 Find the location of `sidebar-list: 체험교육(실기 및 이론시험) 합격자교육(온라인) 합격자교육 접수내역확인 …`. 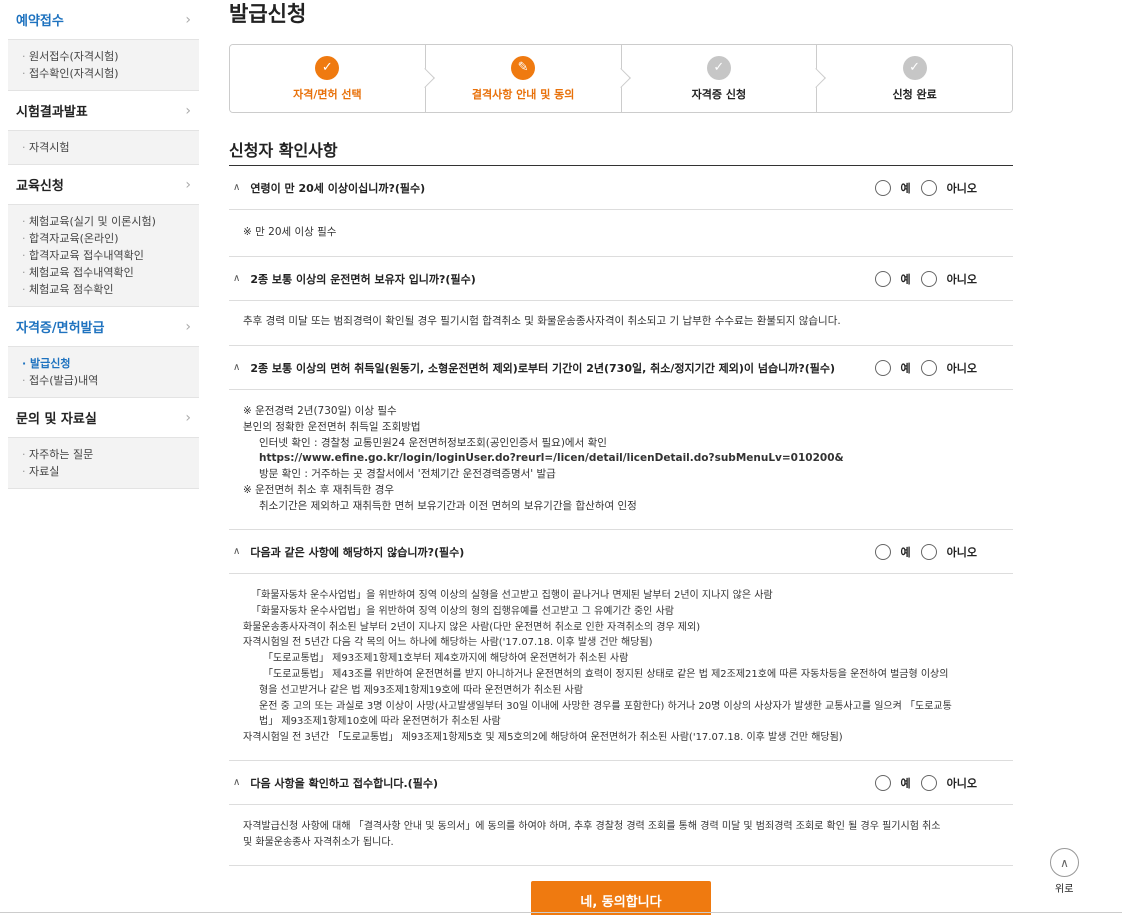

sidebar-list: 체험교육(실기 및 이론시험) 합격자교육(온라인) 합격자교육 접수내역확인 … is located at coordinates (103, 256).